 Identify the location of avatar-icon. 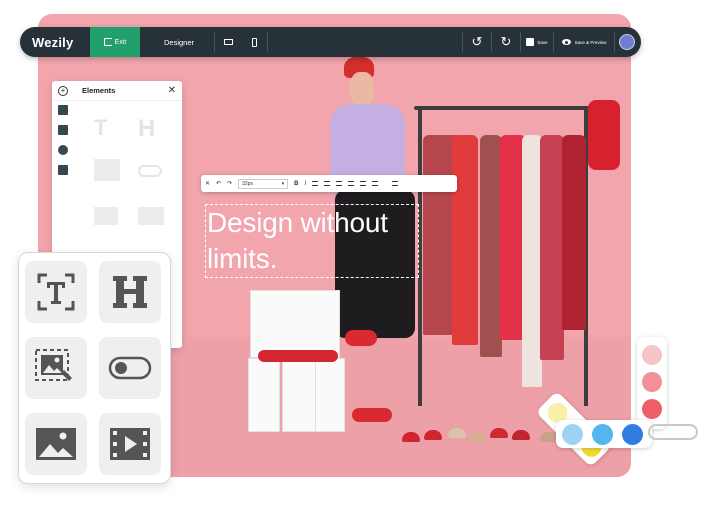
(627, 42).